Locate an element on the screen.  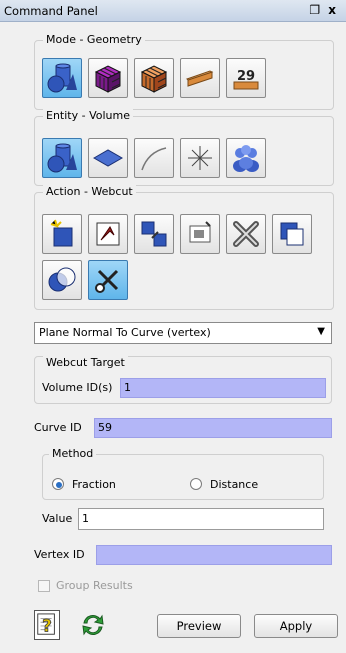
distance-radio is located at coordinates (196, 484).